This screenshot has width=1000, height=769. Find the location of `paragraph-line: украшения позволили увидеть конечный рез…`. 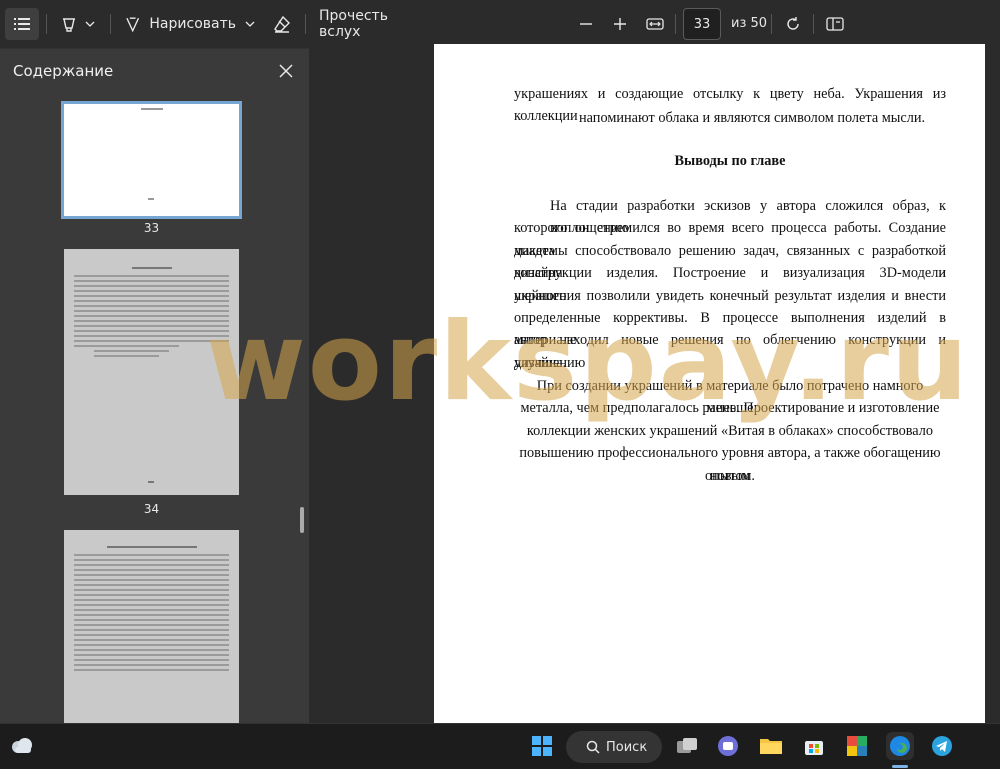

paragraph-line: украшения позволили увидеть конечный рез… is located at coordinates (730, 295).